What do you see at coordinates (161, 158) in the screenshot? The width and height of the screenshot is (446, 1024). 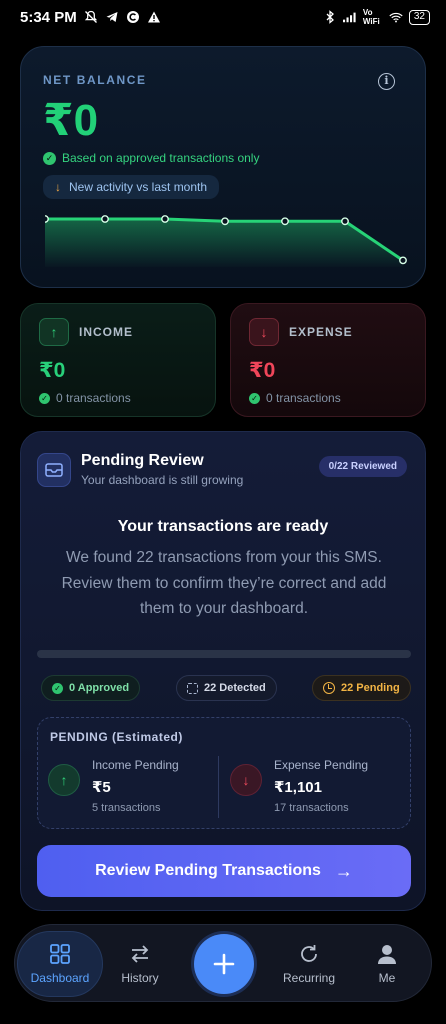 I see `approved-note-text: Based on approved transactions only` at bounding box center [161, 158].